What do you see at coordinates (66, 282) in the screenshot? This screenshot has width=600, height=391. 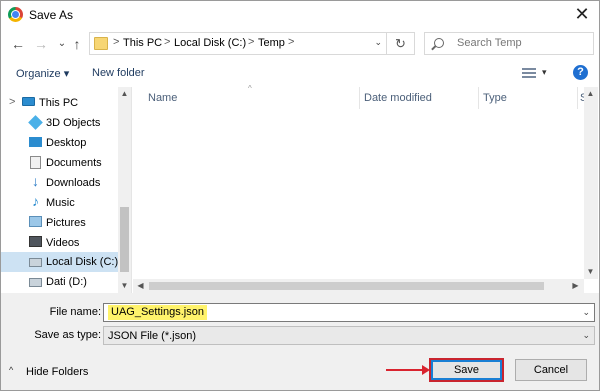 I see `nav-item-label: Dati (D:)` at bounding box center [66, 282].